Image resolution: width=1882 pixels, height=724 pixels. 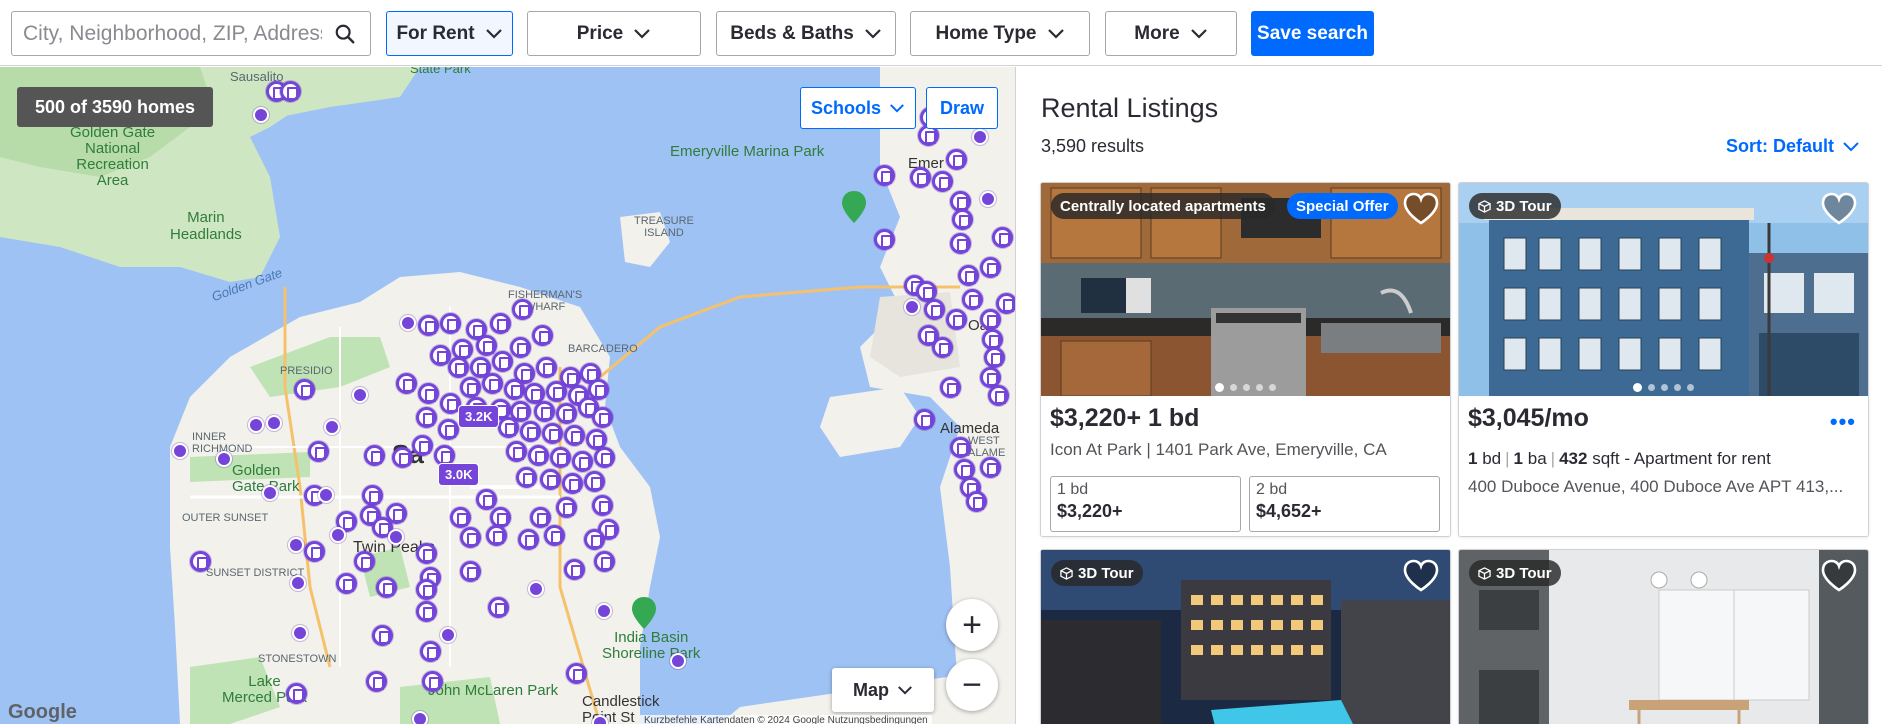 I want to click on draw-button: Draw, so click(x=962, y=108).